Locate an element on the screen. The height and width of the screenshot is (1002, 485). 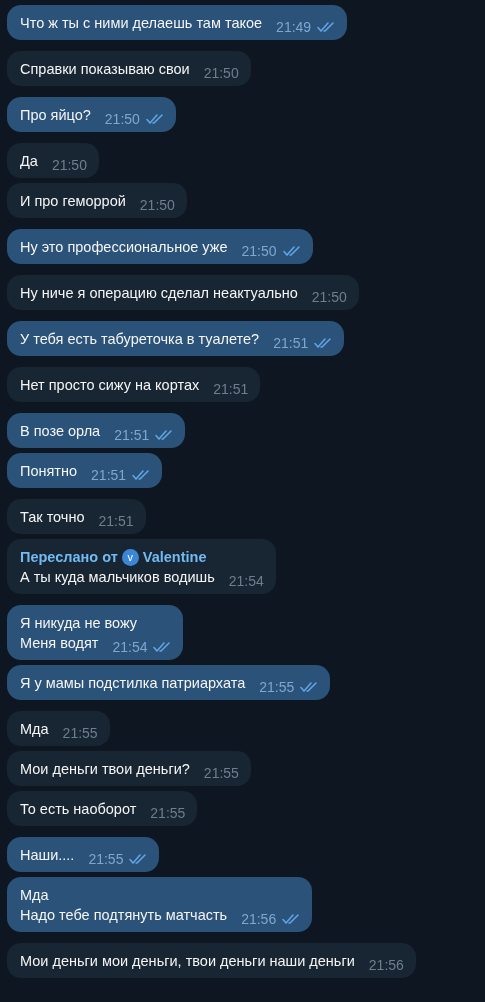
message-text: Справки показываю свои is located at coordinates (105, 69).